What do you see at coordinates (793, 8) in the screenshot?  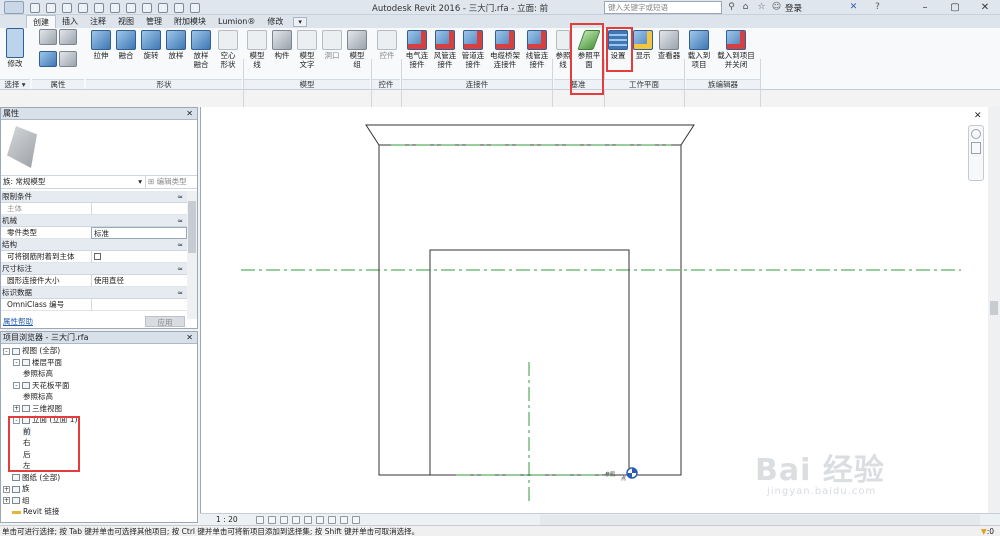 I see `login-link: 登录` at bounding box center [793, 8].